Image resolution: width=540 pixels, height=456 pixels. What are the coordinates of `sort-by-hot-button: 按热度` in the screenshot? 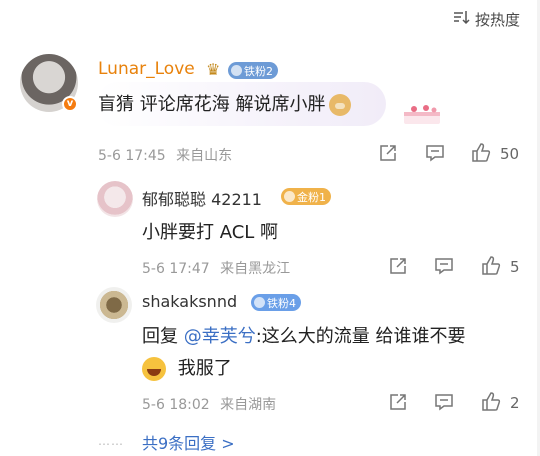 It's located at (486, 19).